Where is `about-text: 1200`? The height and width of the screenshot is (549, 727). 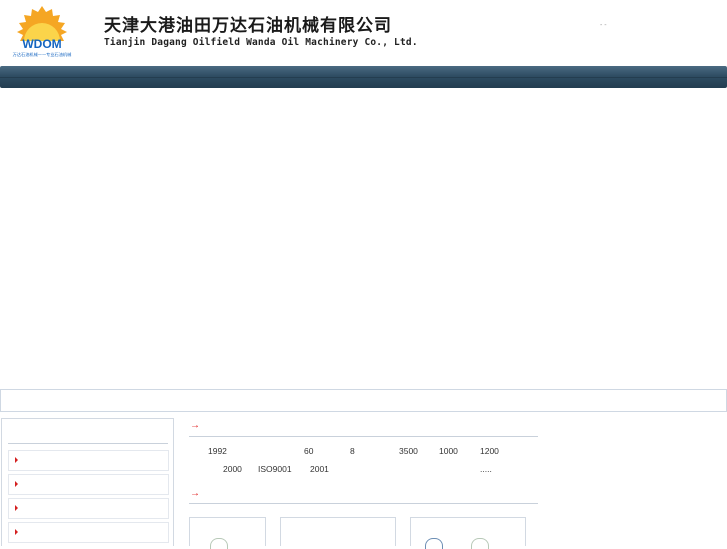
about-text: 1200 is located at coordinates (489, 451).